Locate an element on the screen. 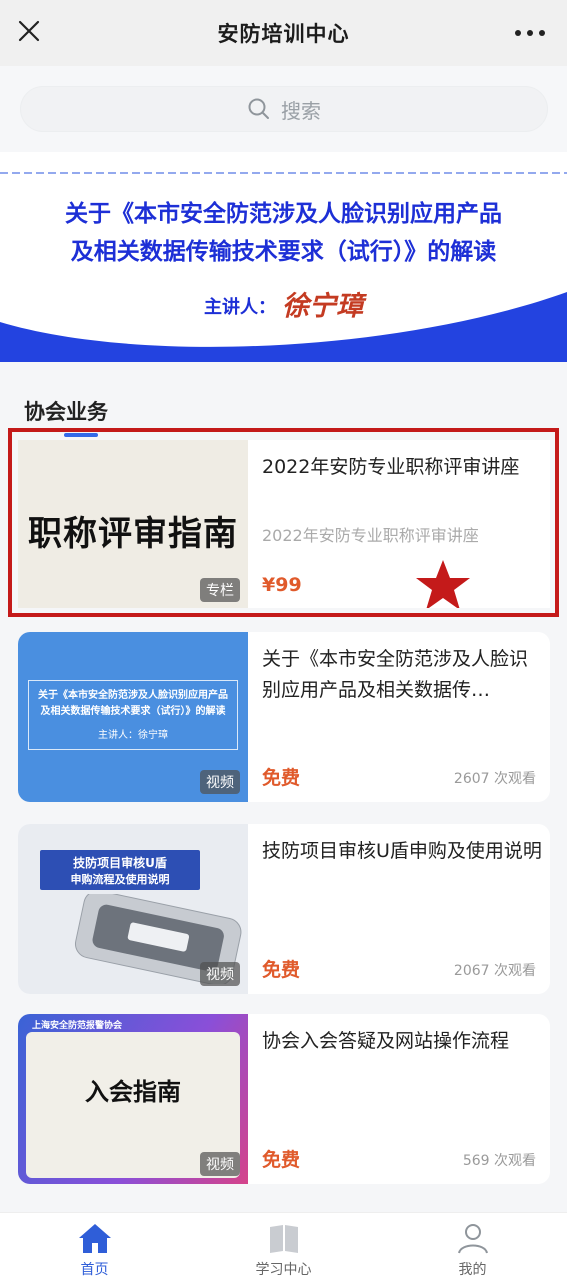 The height and width of the screenshot is (1285, 567). star-icon is located at coordinates (443, 584).